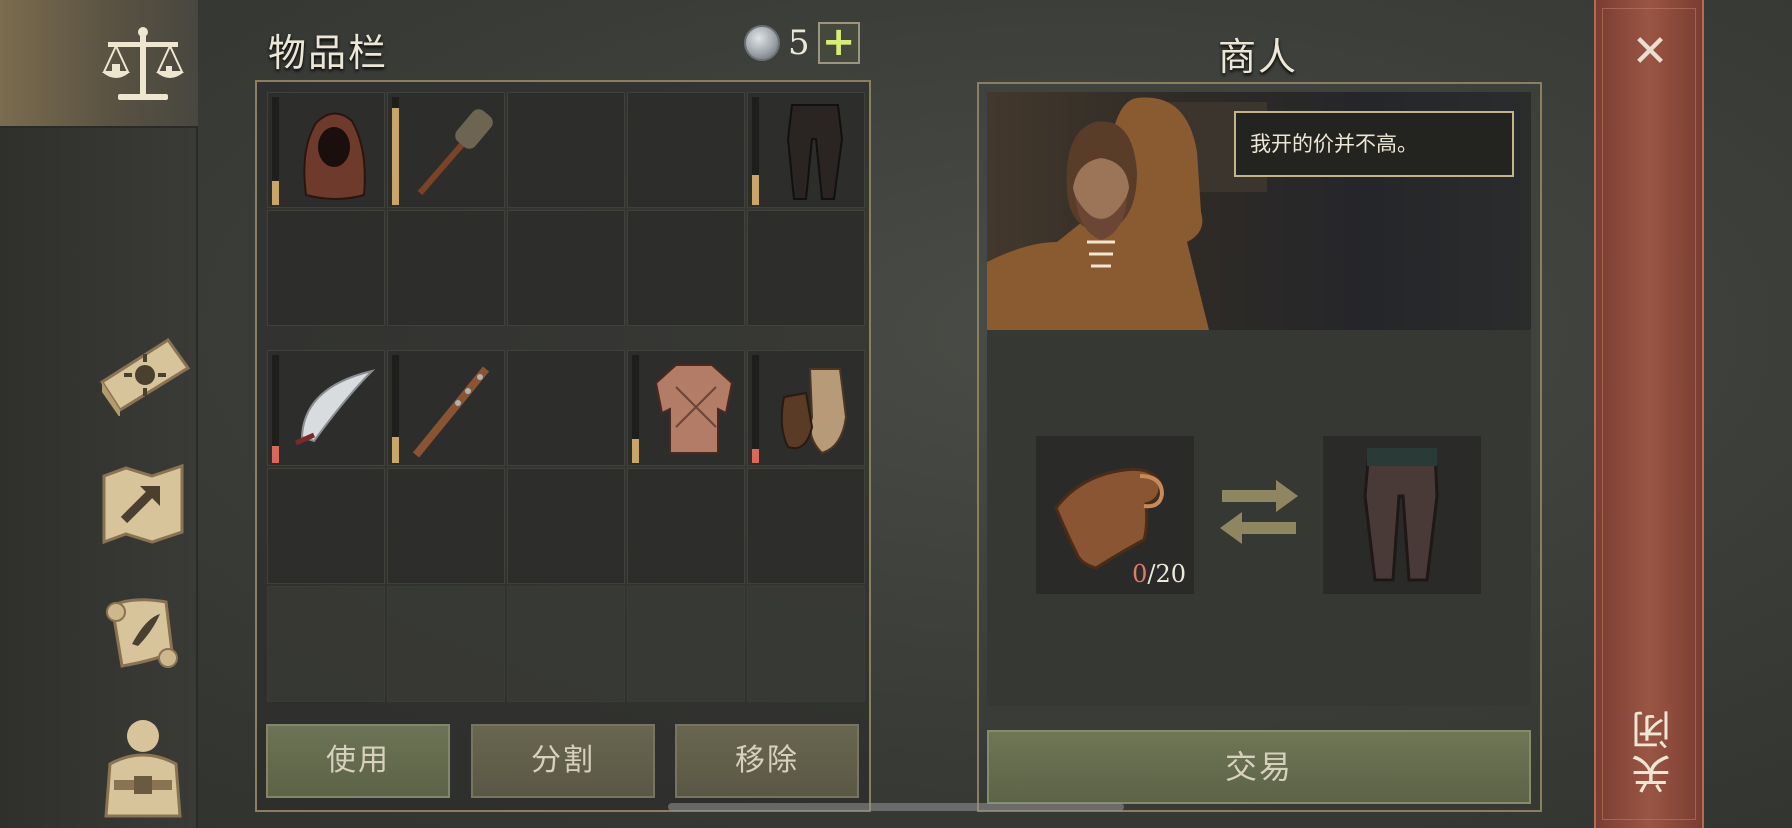 This screenshot has height=828, width=1792. I want to click on merchant-title: 商人, so click(1258, 57).